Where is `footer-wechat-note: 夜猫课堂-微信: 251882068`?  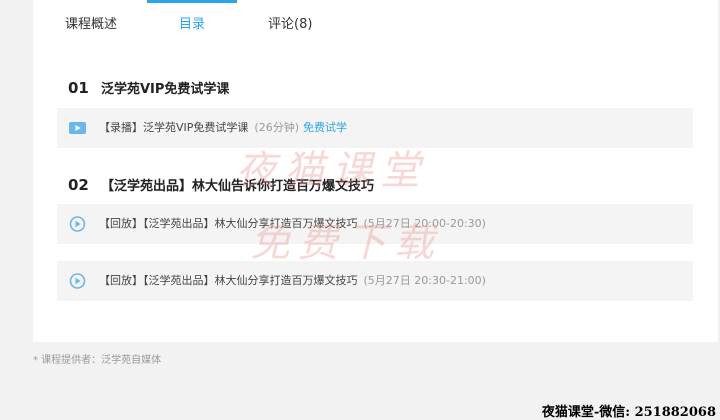
footer-wechat-note: 夜猫课堂-微信: 251882068 is located at coordinates (628, 412).